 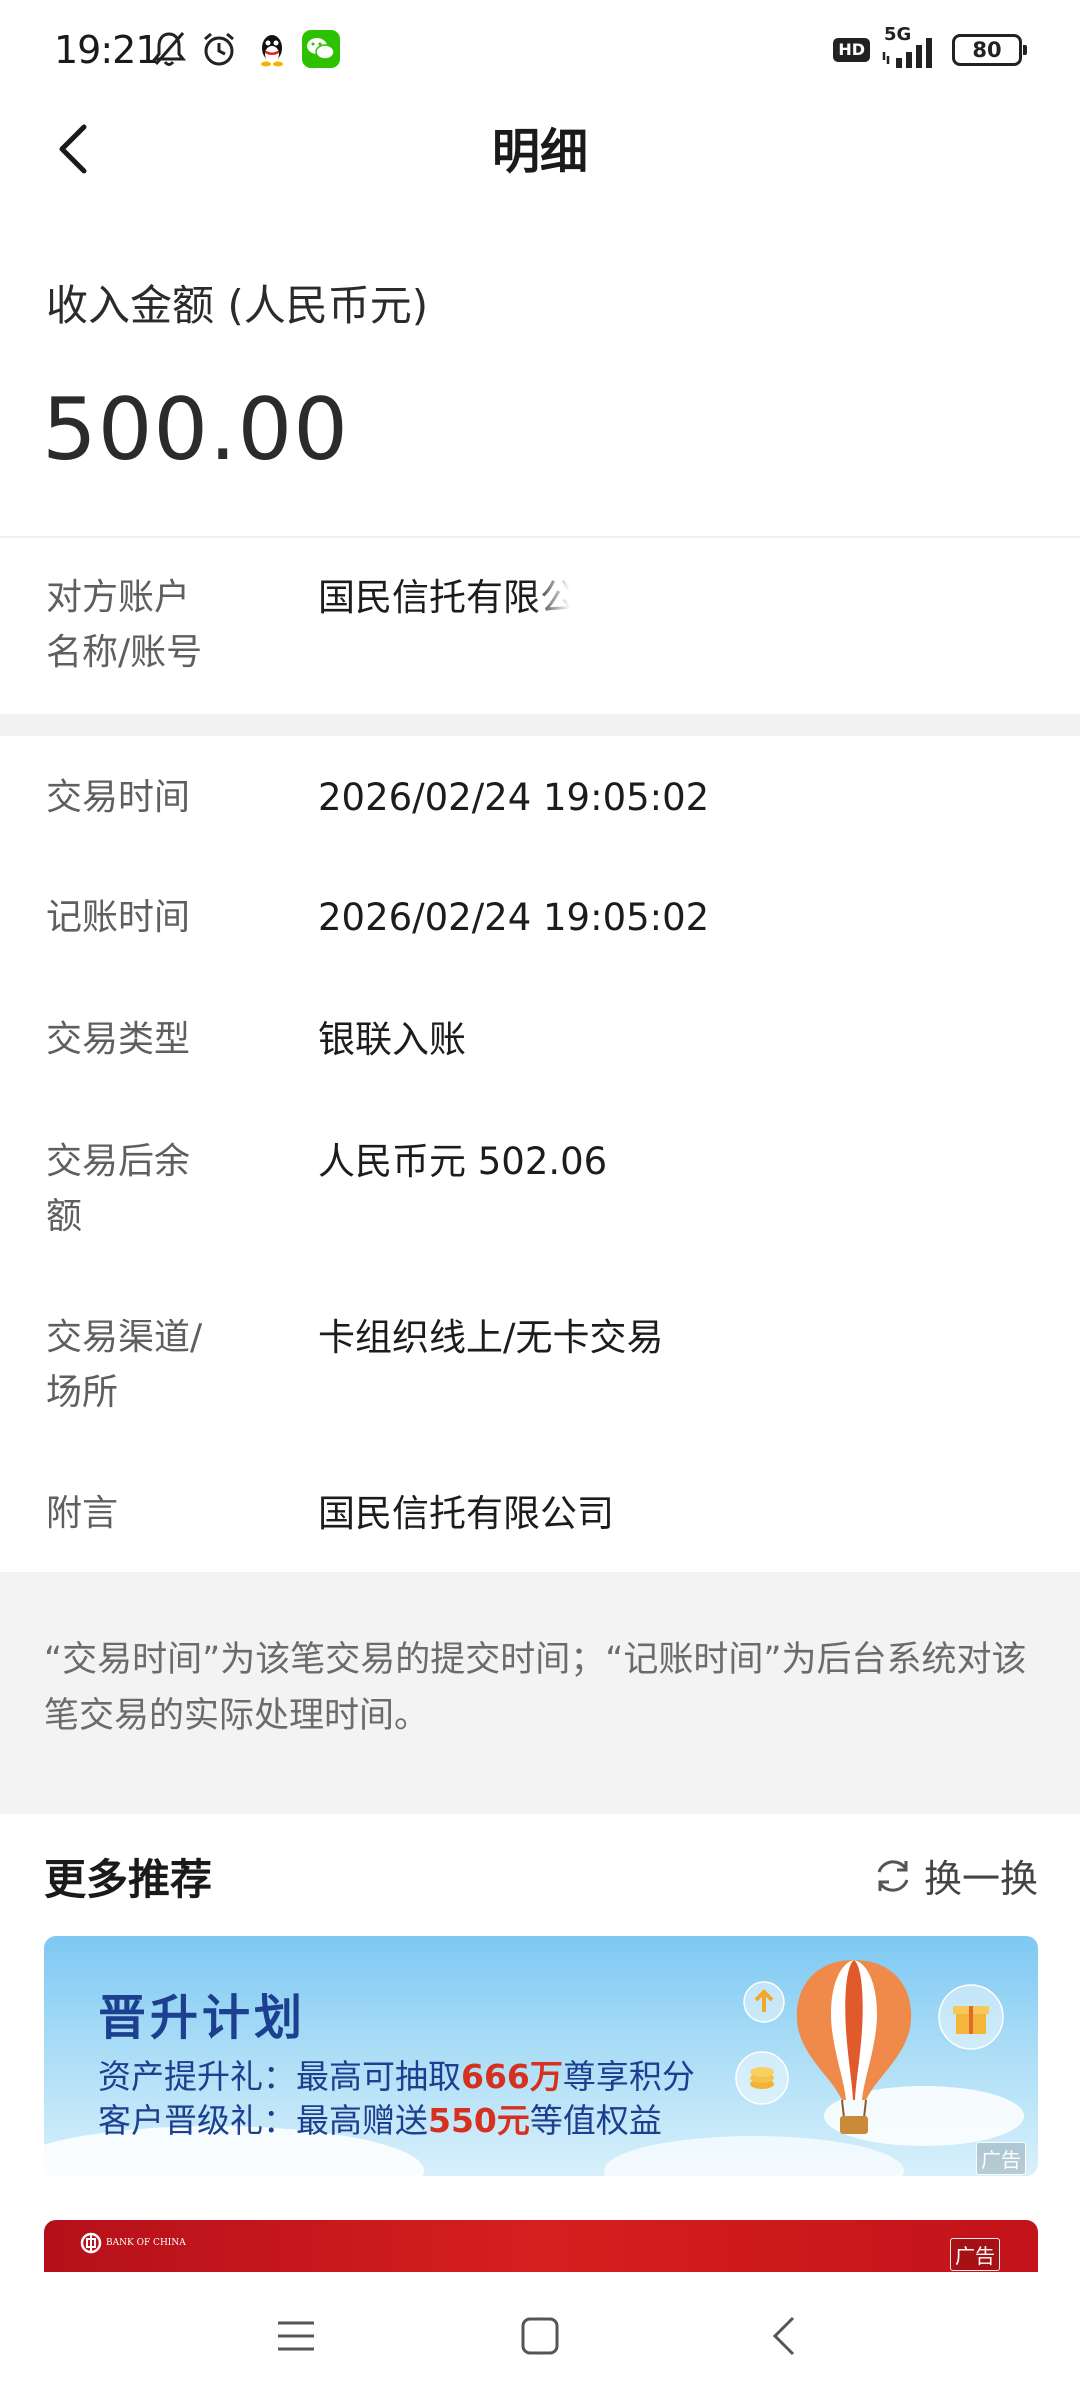 What do you see at coordinates (82, 1513) in the screenshot?
I see `detail-label: 附言` at bounding box center [82, 1513].